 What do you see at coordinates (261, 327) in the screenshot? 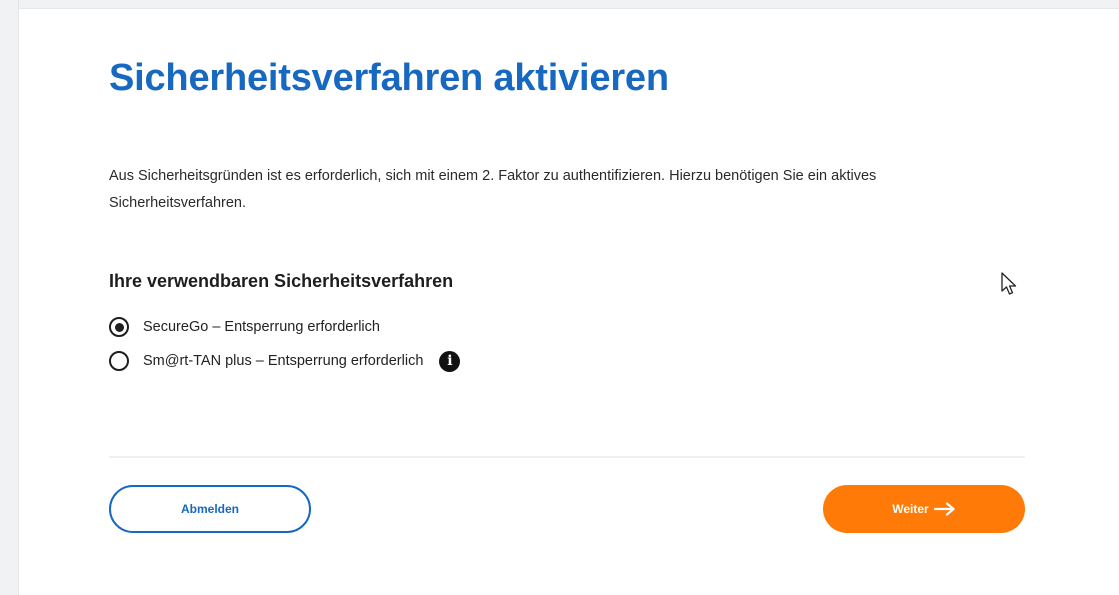
I see `option-securego-label: SecureGo – Entsperrung erforderlich` at bounding box center [261, 327].